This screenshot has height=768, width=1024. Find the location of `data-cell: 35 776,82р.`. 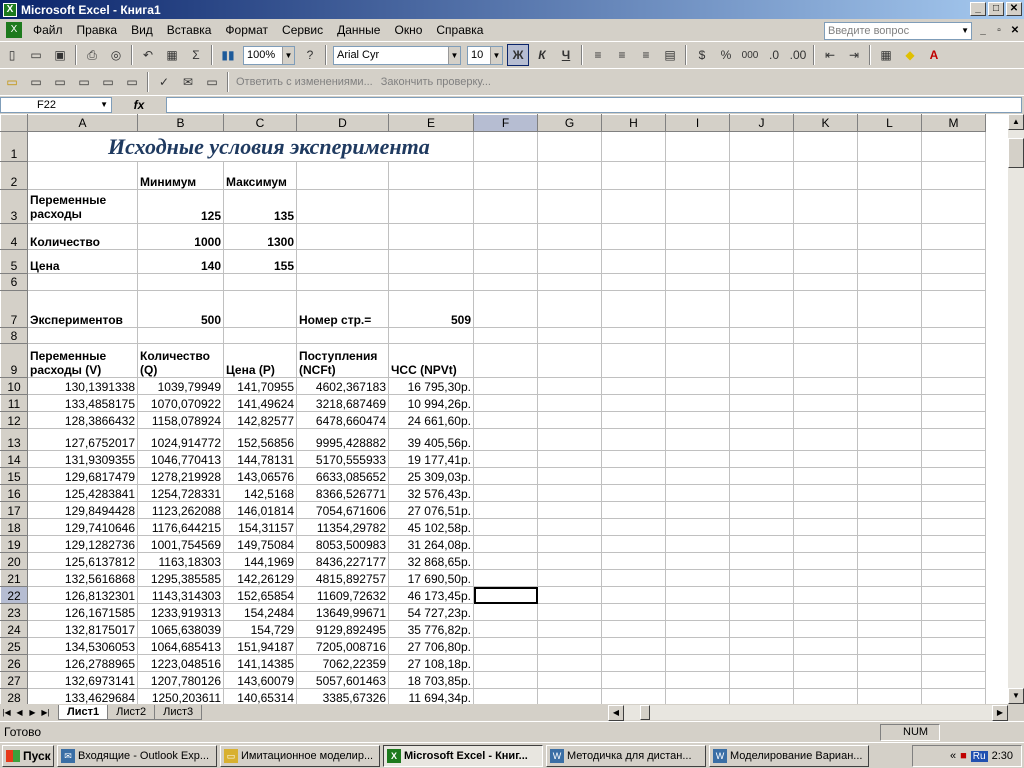

data-cell: 35 776,82р. is located at coordinates (431, 629).